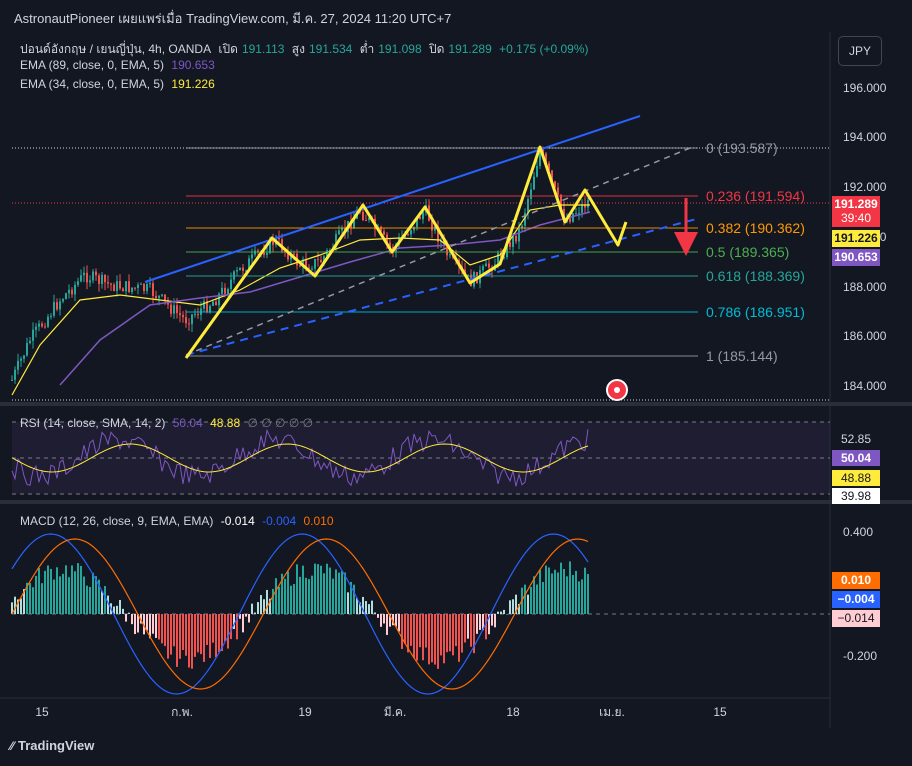 The image size is (912, 766). Describe the element at coordinates (119, 65) in the screenshot. I see `ema89-legend: EMA (89, close, 0, EMA, 5) 190.653` at that location.